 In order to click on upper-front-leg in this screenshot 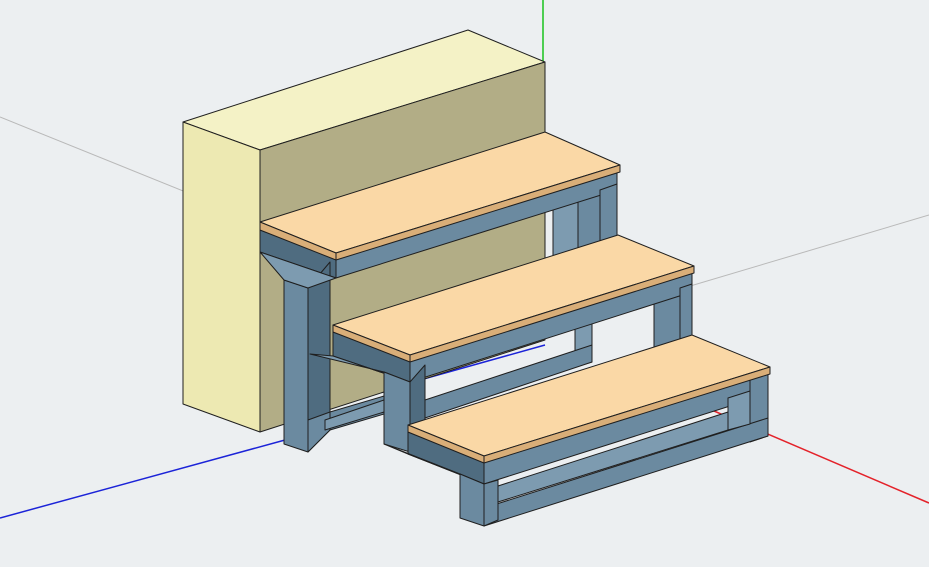, I will do `click(296, 366)`.